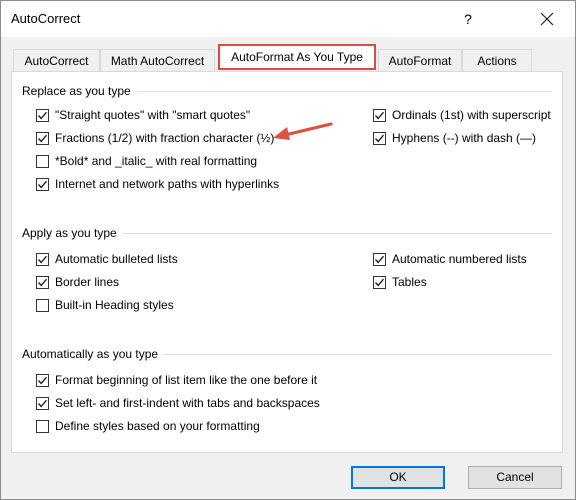 This screenshot has width=576, height=500. What do you see at coordinates (156, 161) in the screenshot?
I see `option-label: *Bold* and _italic_ with real formatting` at bounding box center [156, 161].